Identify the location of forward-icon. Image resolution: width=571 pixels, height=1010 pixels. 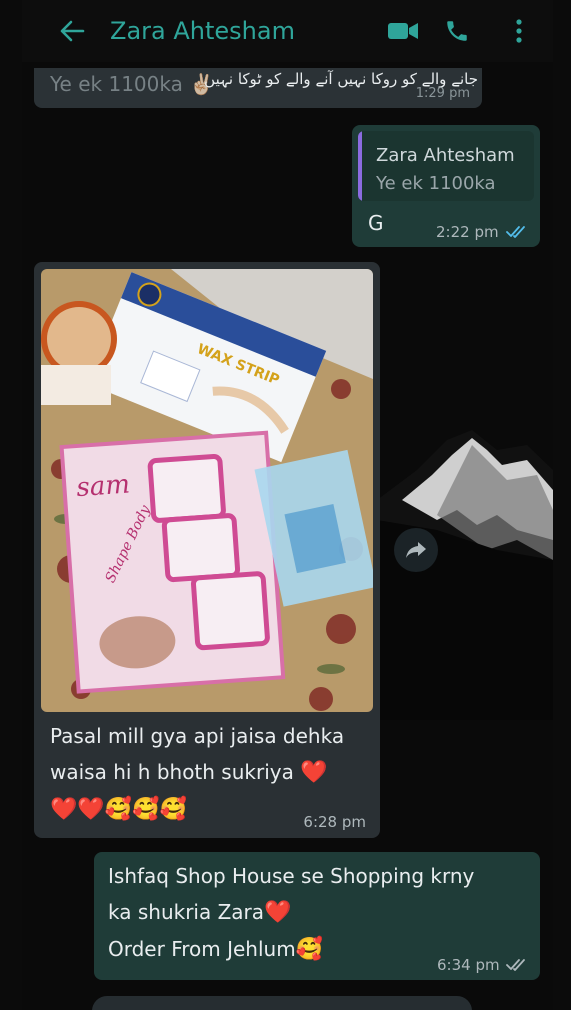
(416, 550).